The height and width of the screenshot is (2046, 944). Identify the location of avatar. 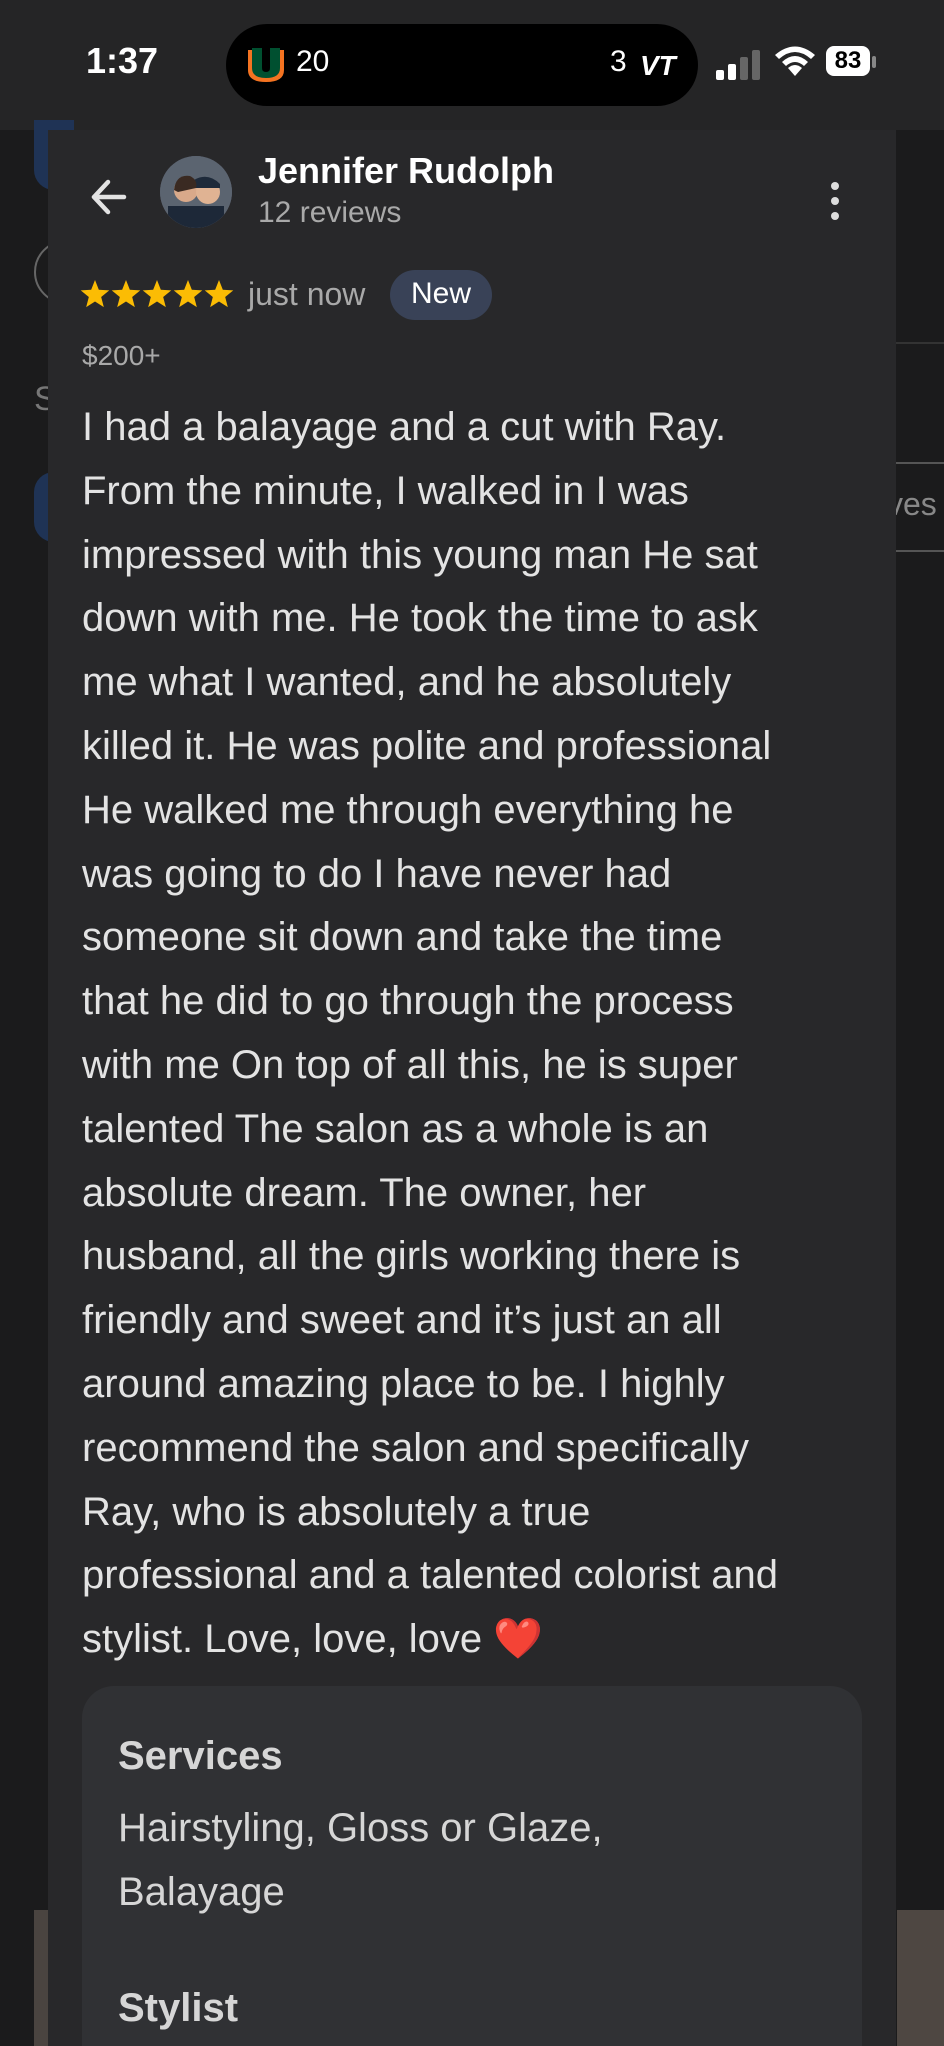
(196, 192).